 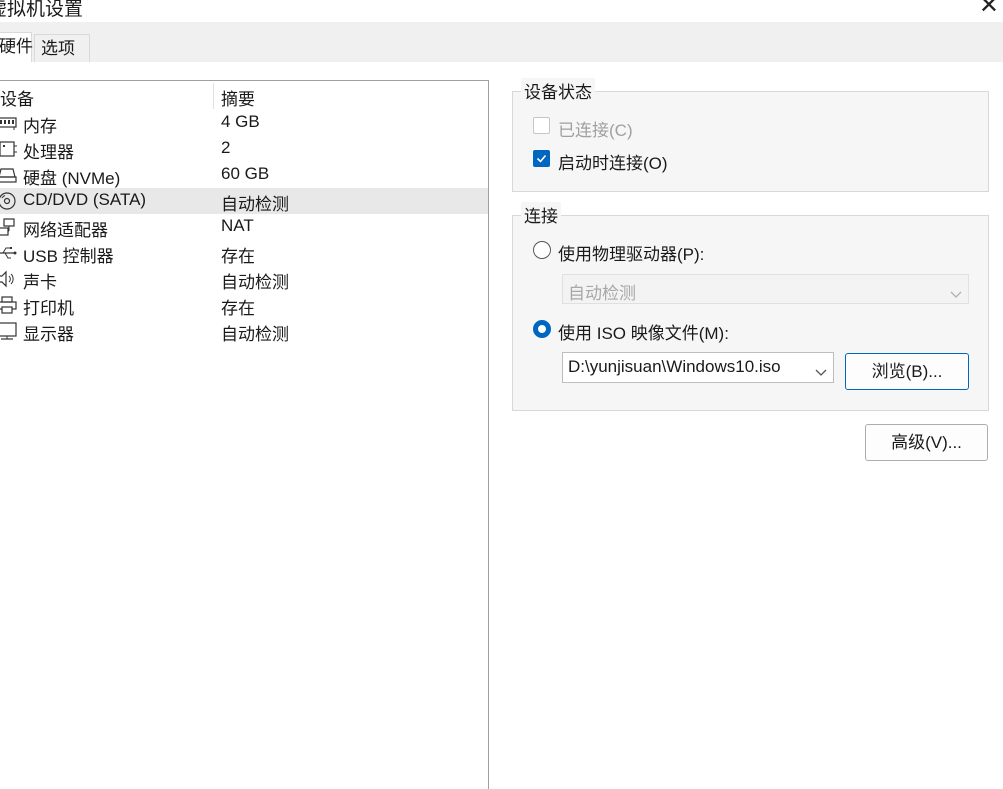 I want to click on device-row-display: 显示器 自动检测, so click(x=244, y=331).